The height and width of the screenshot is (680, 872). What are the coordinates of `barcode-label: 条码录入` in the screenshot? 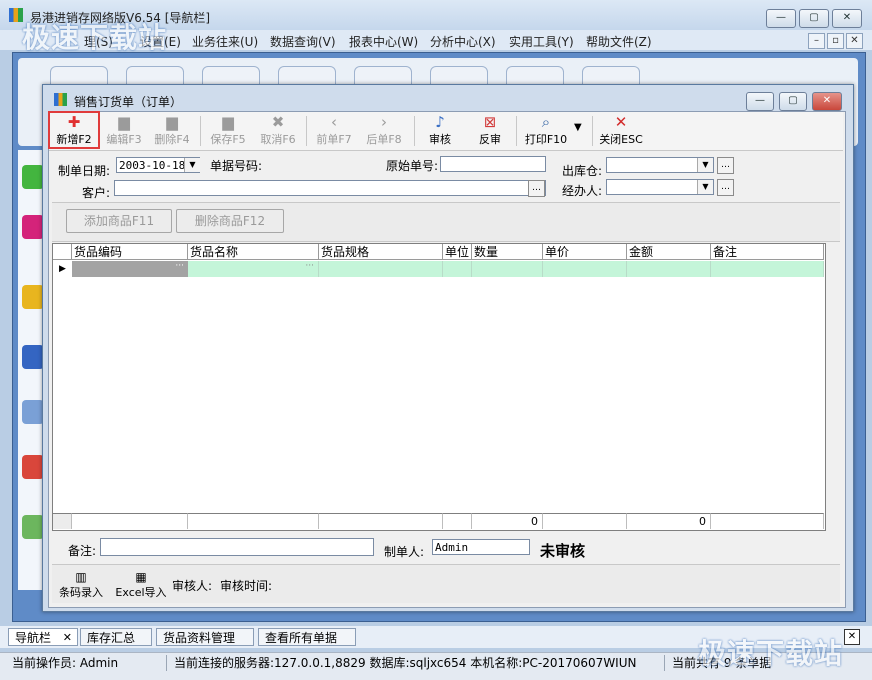 It's located at (81, 592).